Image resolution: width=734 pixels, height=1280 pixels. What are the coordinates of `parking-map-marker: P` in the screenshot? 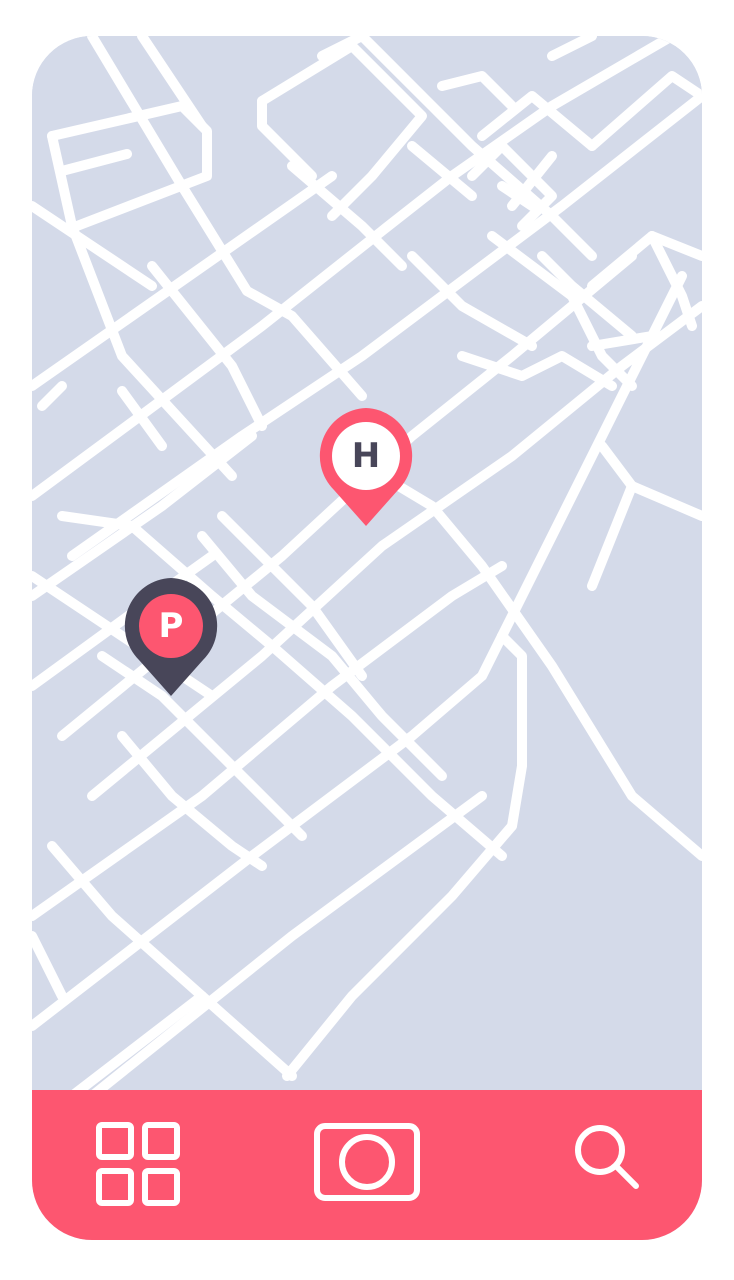 It's located at (171, 640).